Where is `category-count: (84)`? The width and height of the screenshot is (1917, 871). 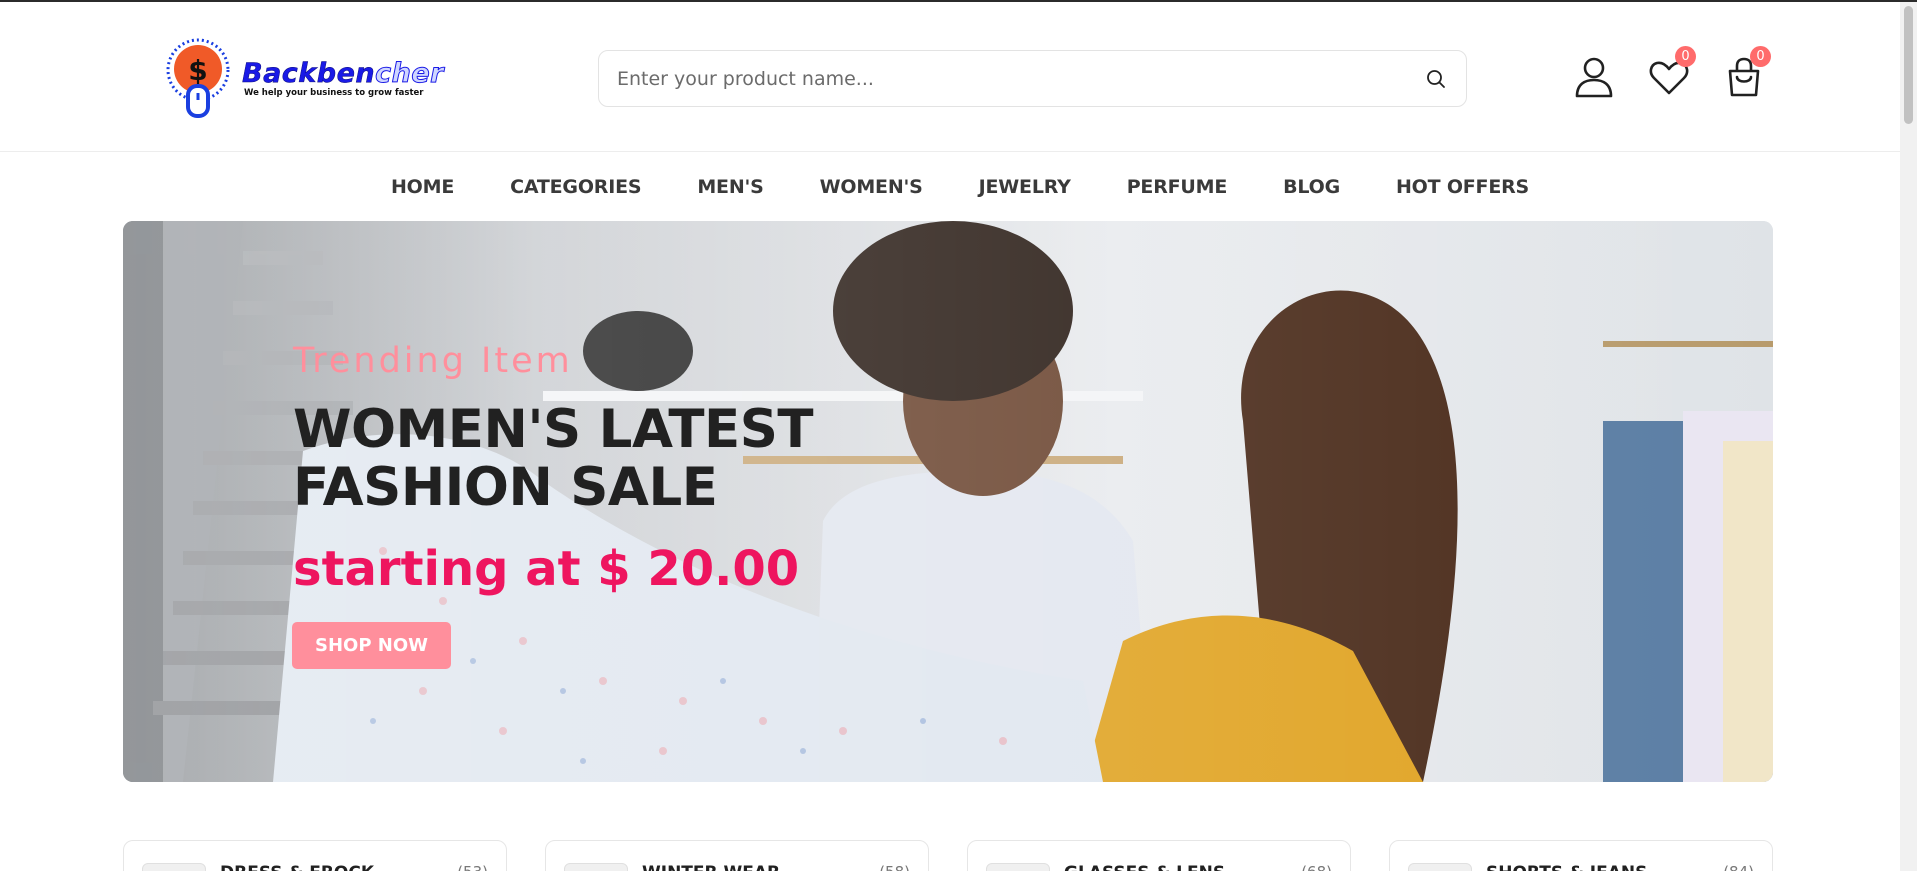 category-count: (84) is located at coordinates (1738, 867).